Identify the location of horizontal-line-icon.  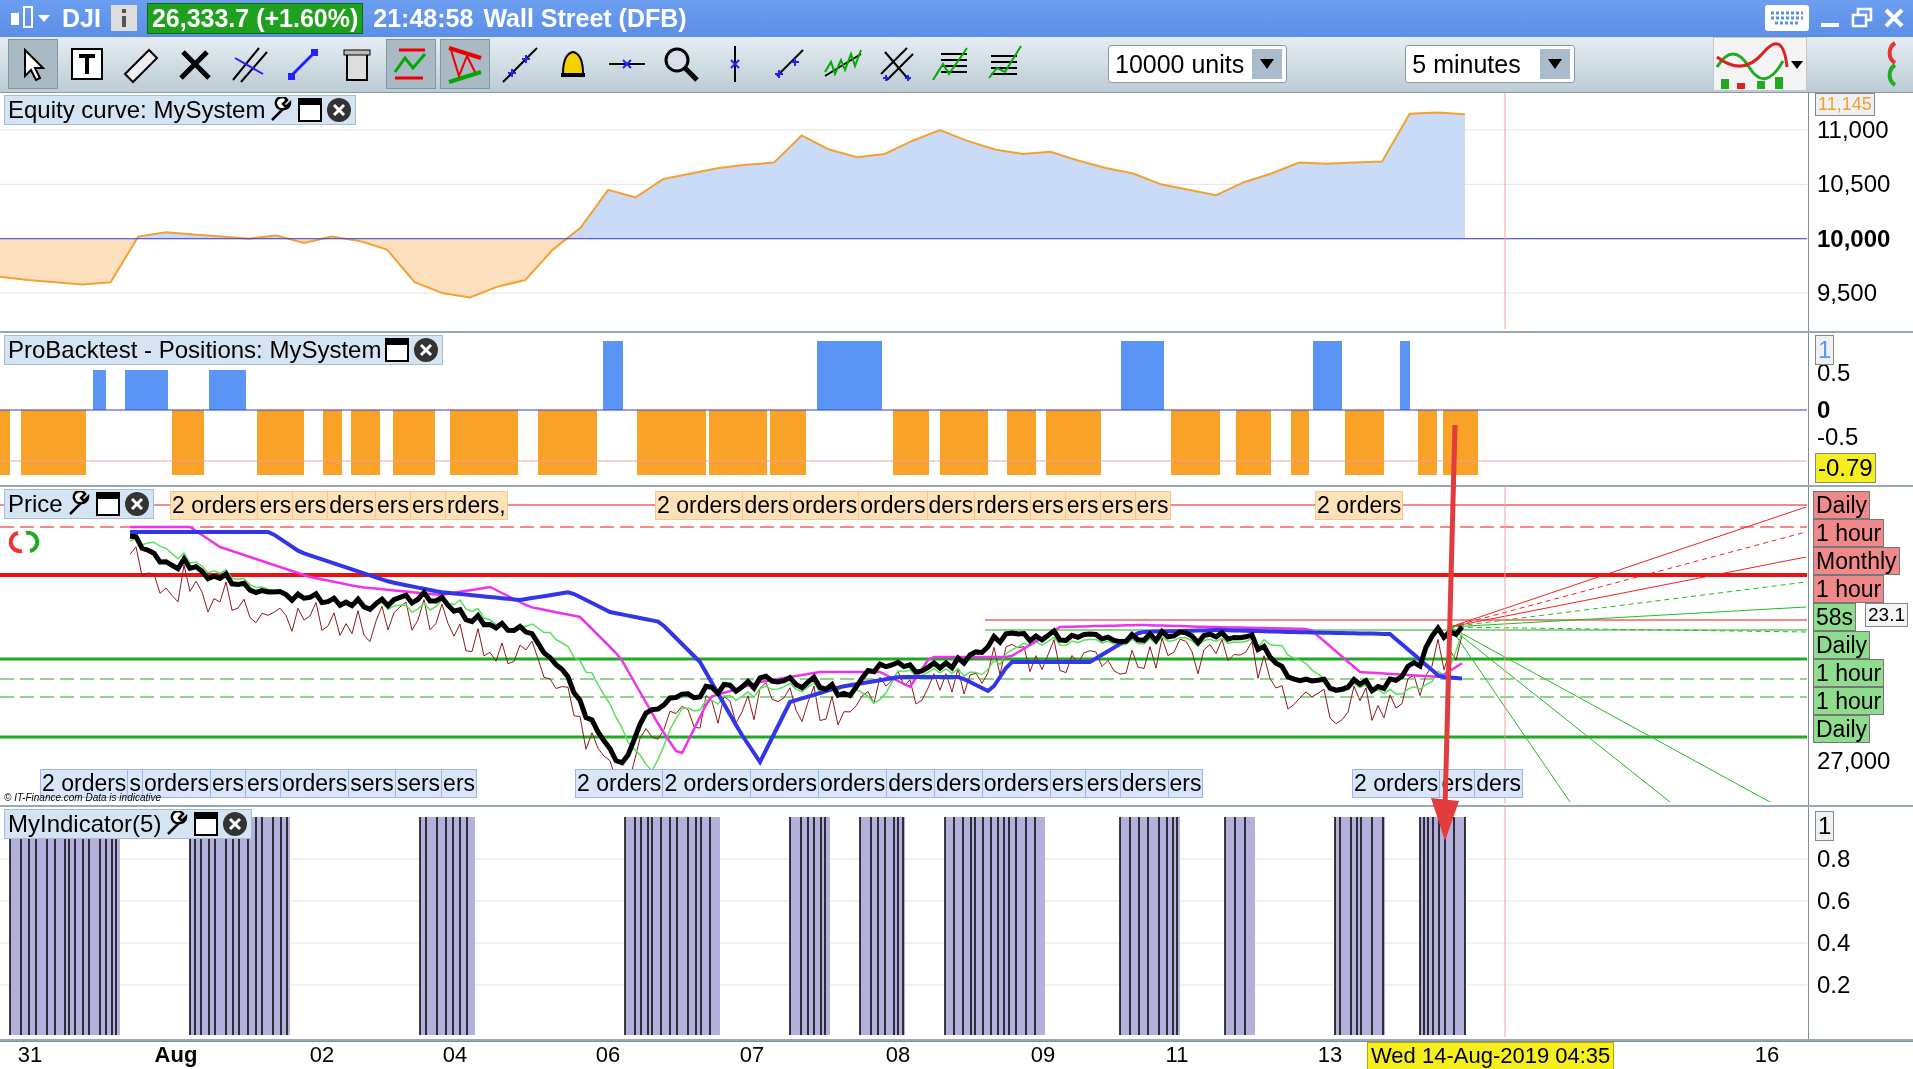
(627, 64).